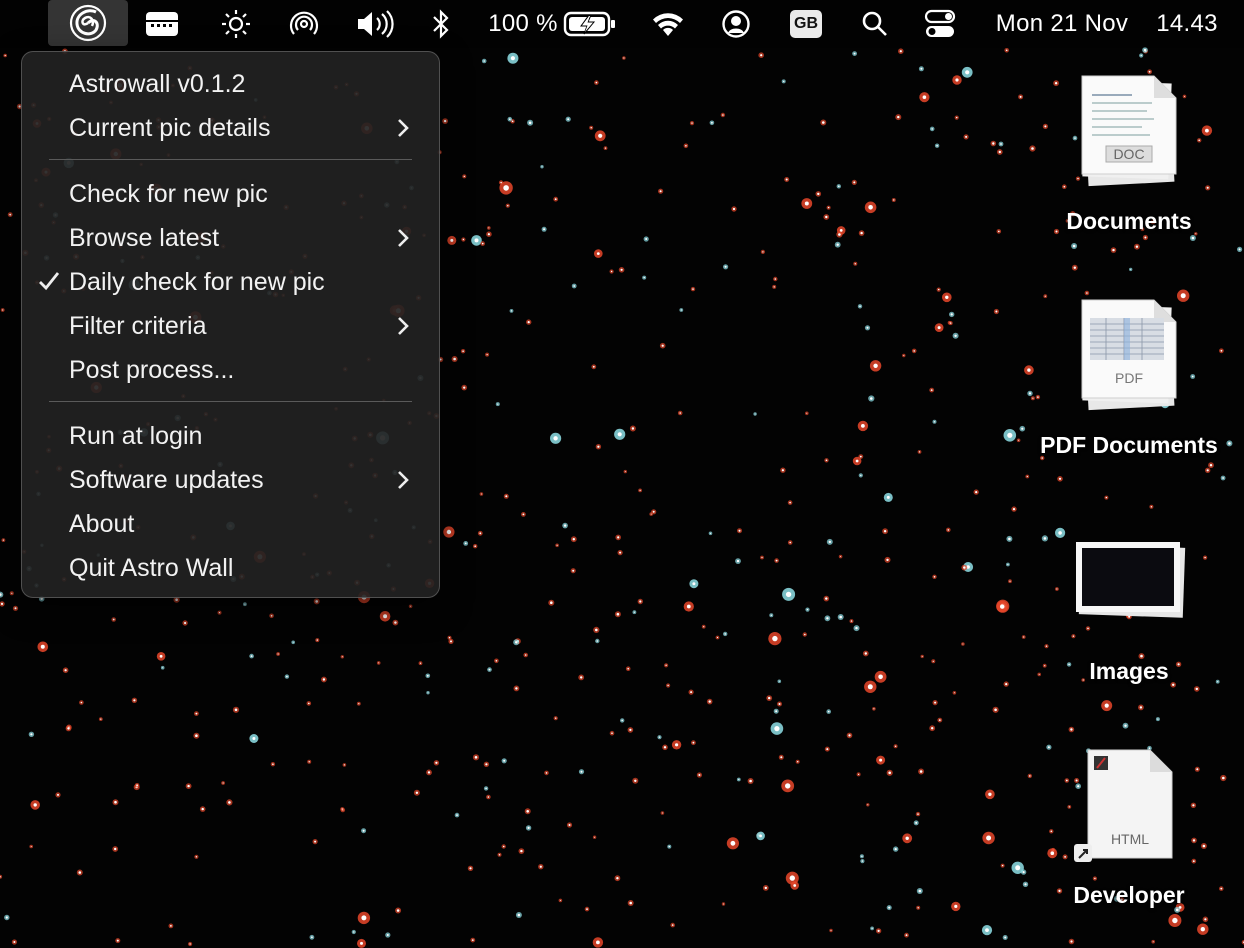  What do you see at coordinates (1129, 831) in the screenshot?
I see `desktop-alias-developer: HTML Developer` at bounding box center [1129, 831].